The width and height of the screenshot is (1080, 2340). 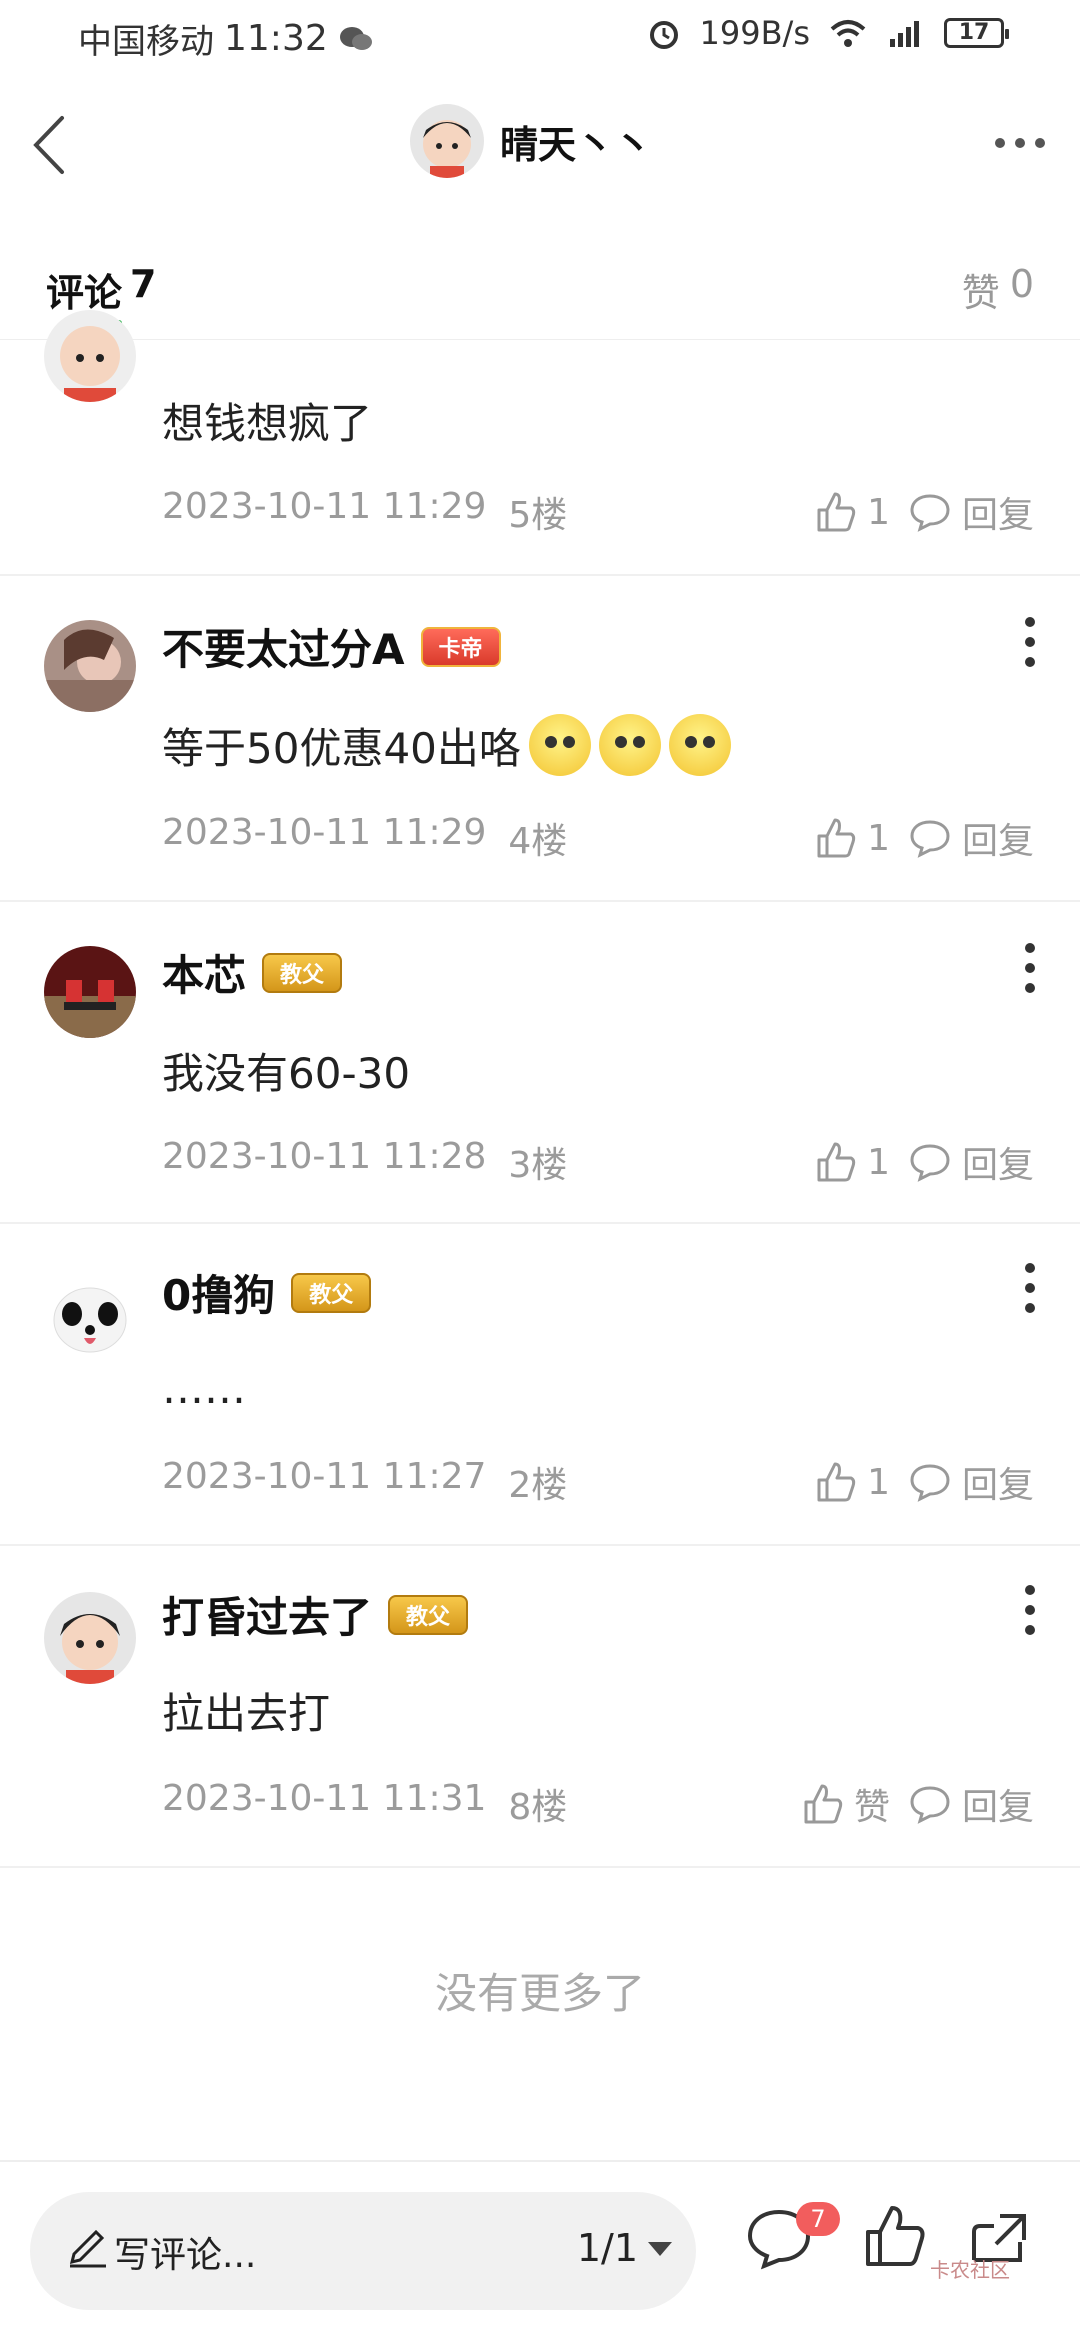 I want to click on comment-author: 不要太过分A 卡帝, so click(x=331, y=646).